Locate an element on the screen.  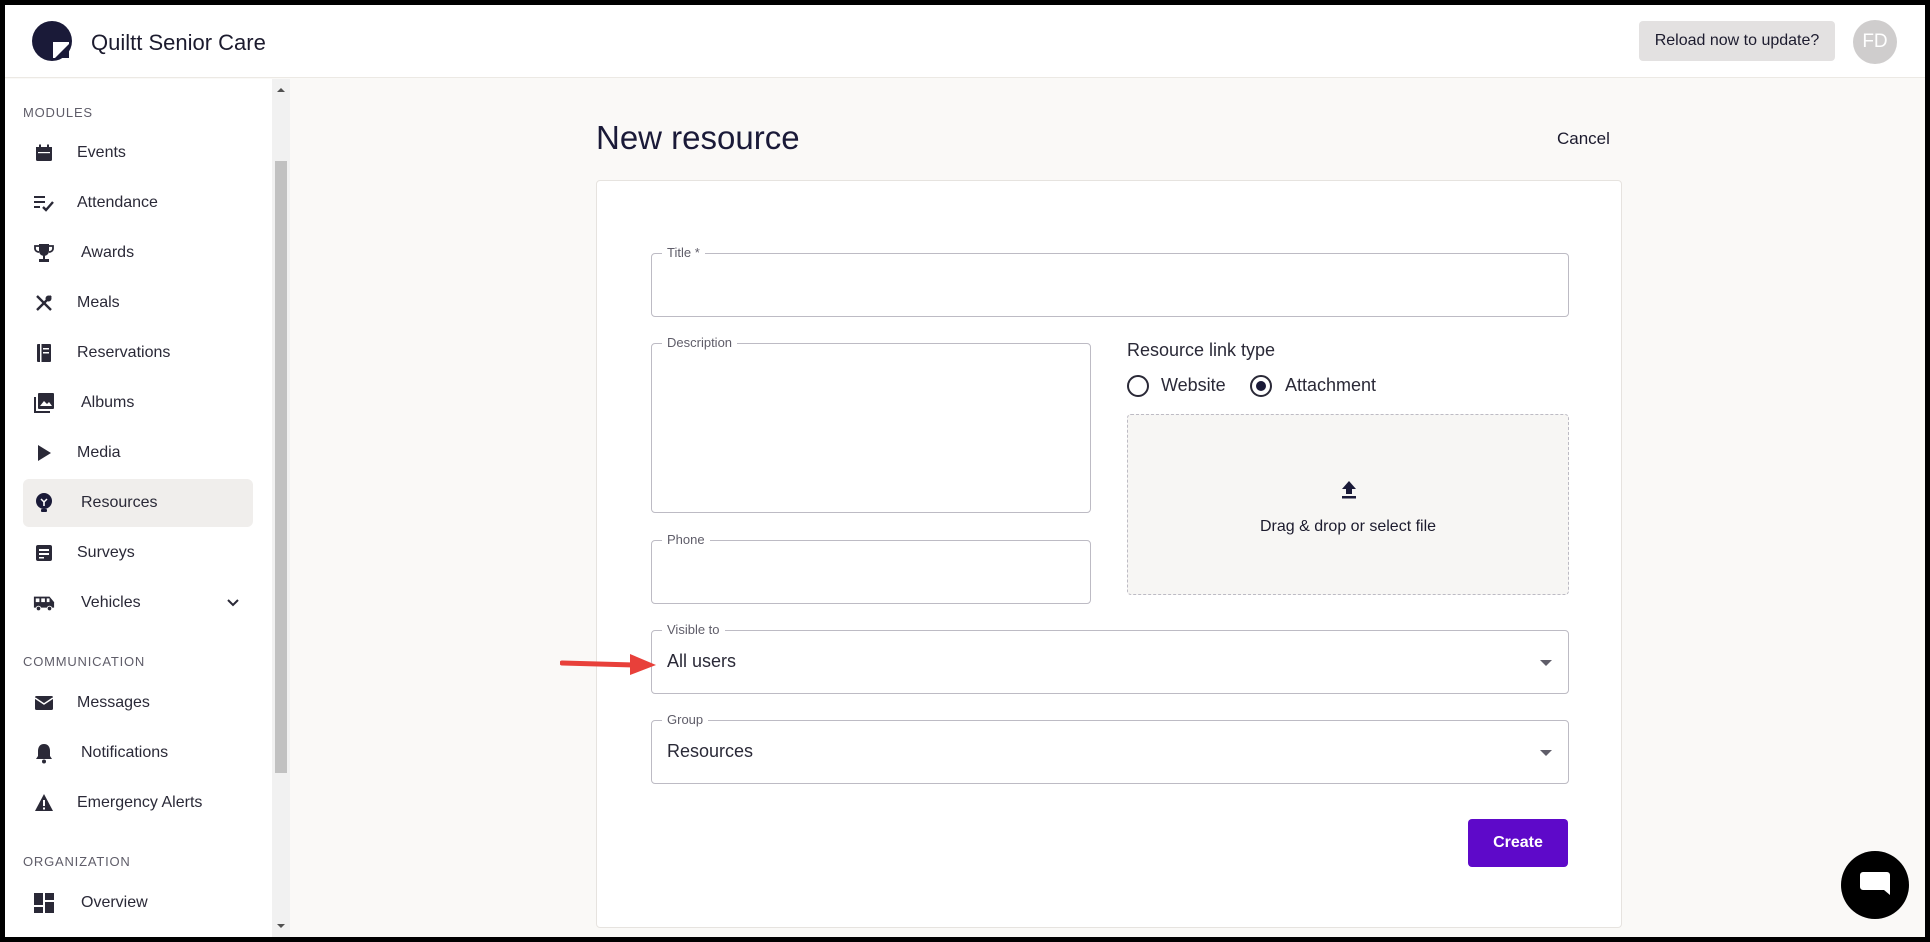
description-field: Description is located at coordinates (871, 424).